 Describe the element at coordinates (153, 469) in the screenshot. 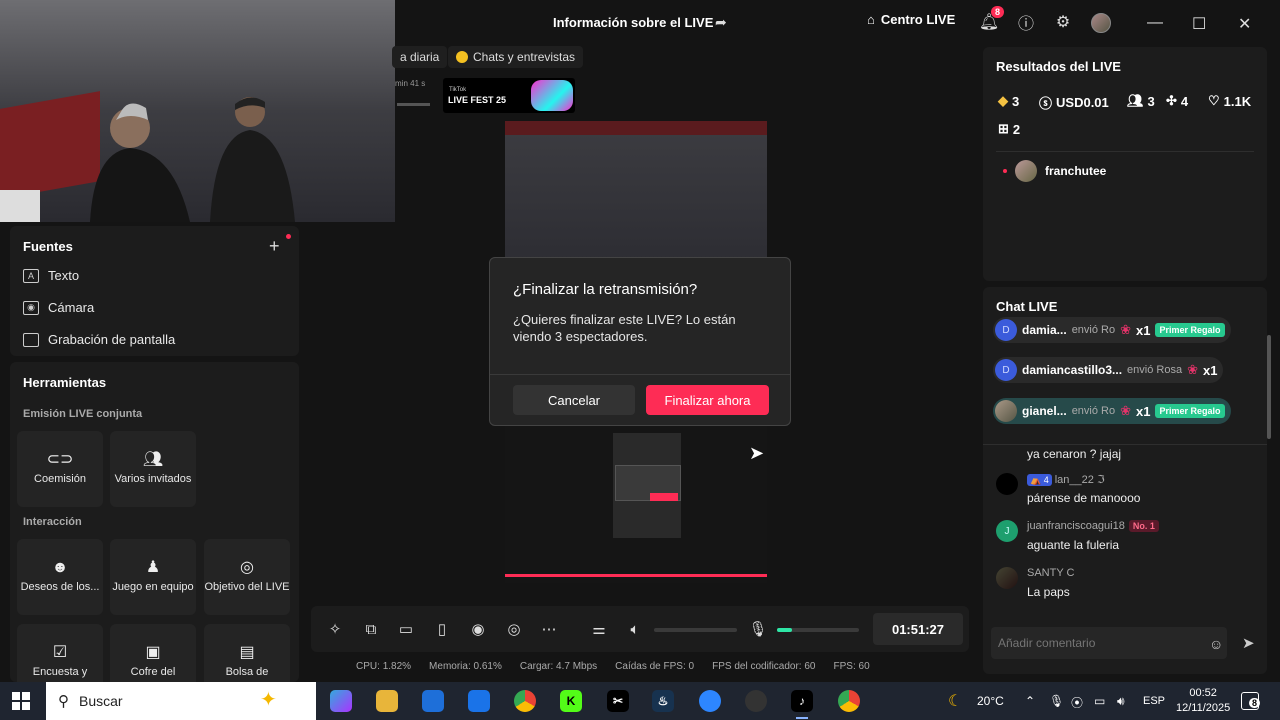

I see `tool-varios-invitados: 👥︎ Varios invitados` at that location.